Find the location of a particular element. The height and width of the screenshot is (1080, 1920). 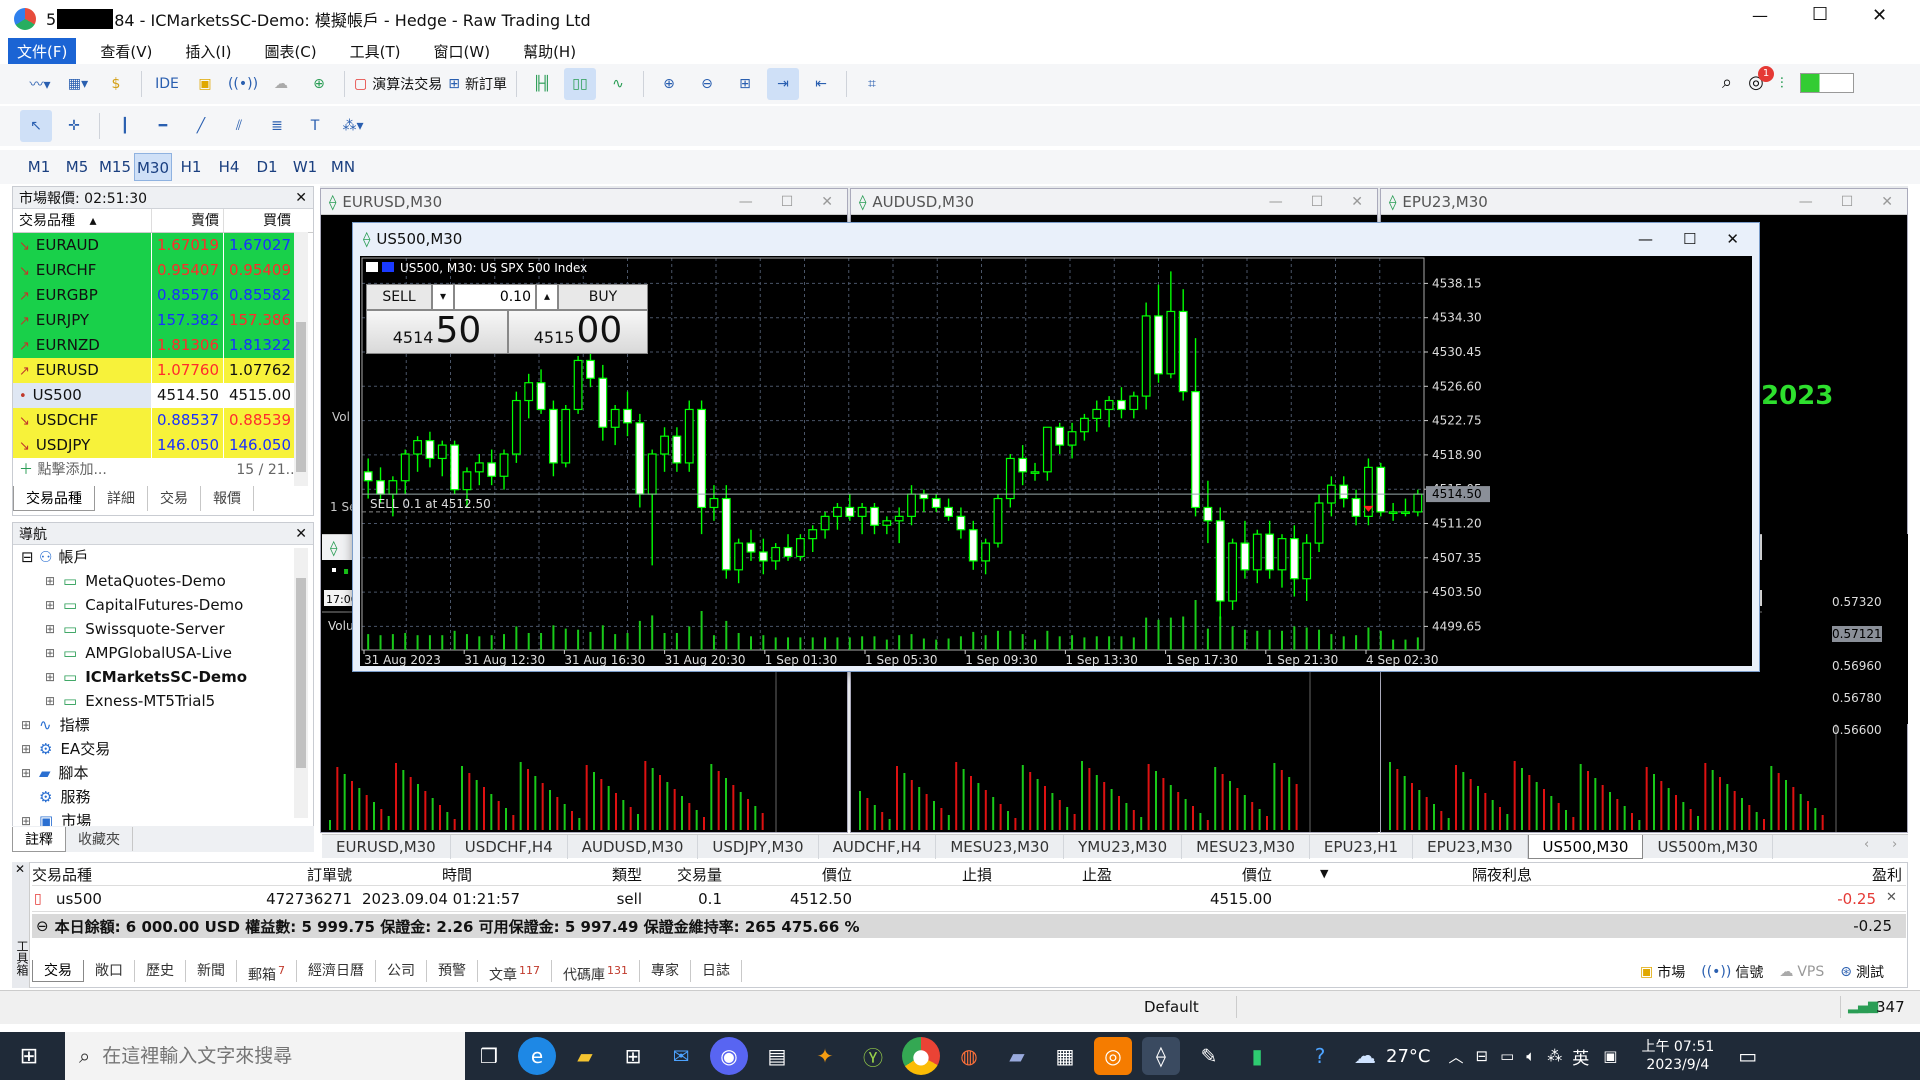

clock: 上午 07:51 2023/9/4 is located at coordinates (1677, 1056).